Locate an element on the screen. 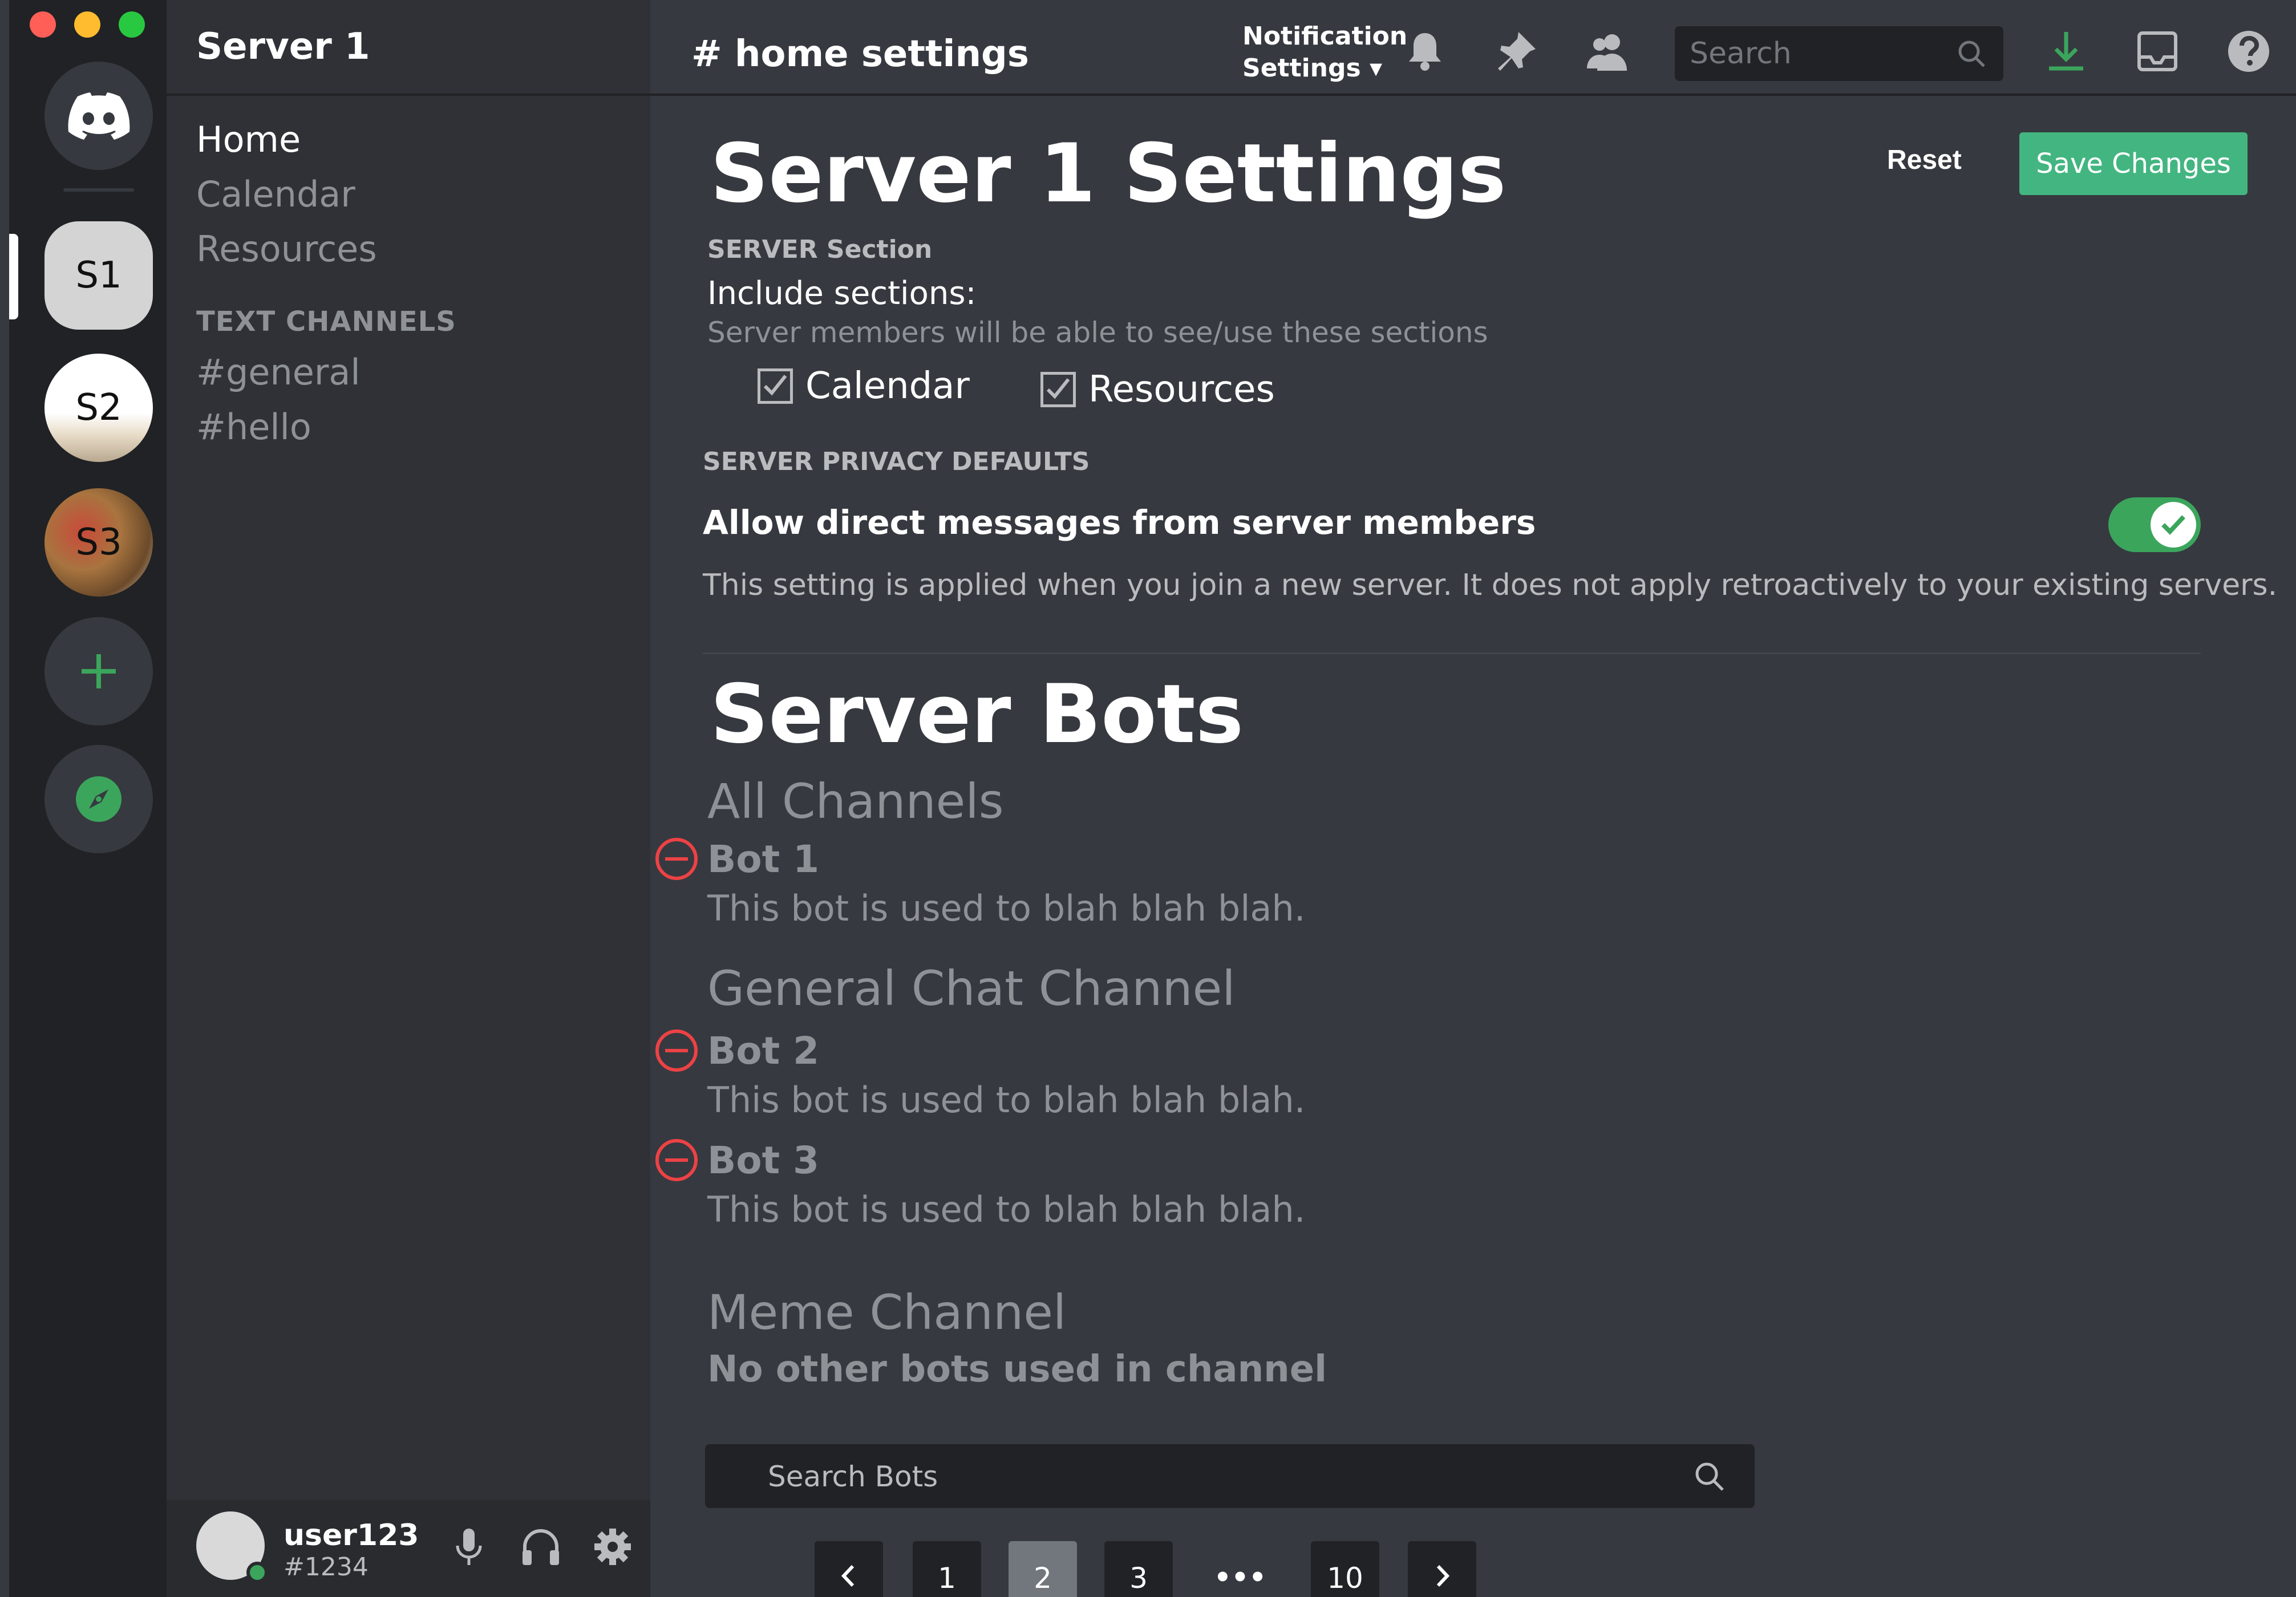  page-3-button: 3 is located at coordinates (1138, 1569).